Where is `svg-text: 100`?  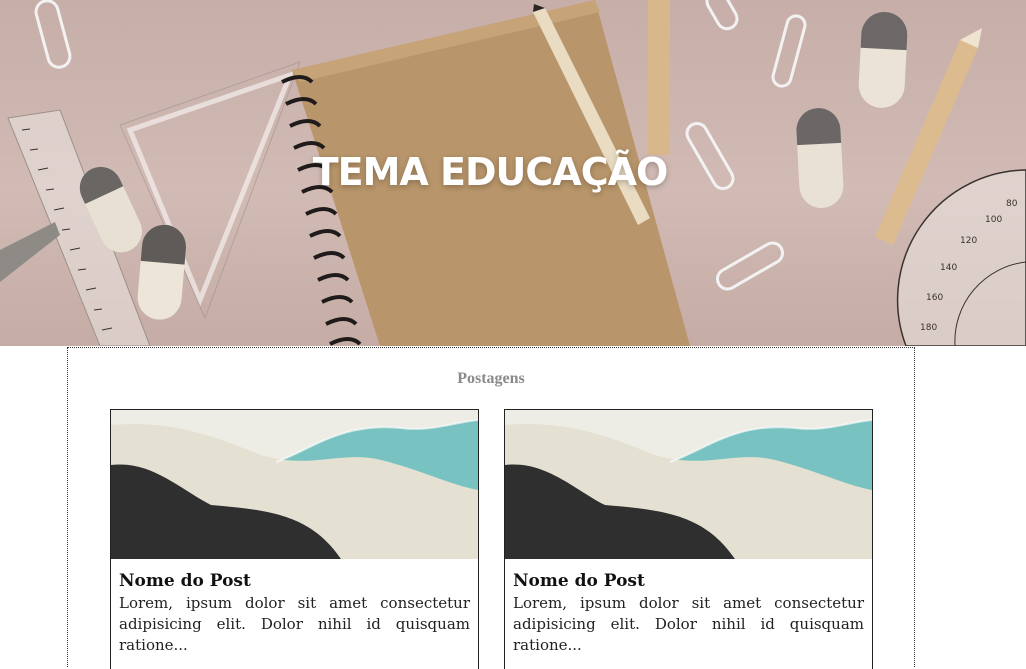
svg-text: 100 is located at coordinates (993, 220).